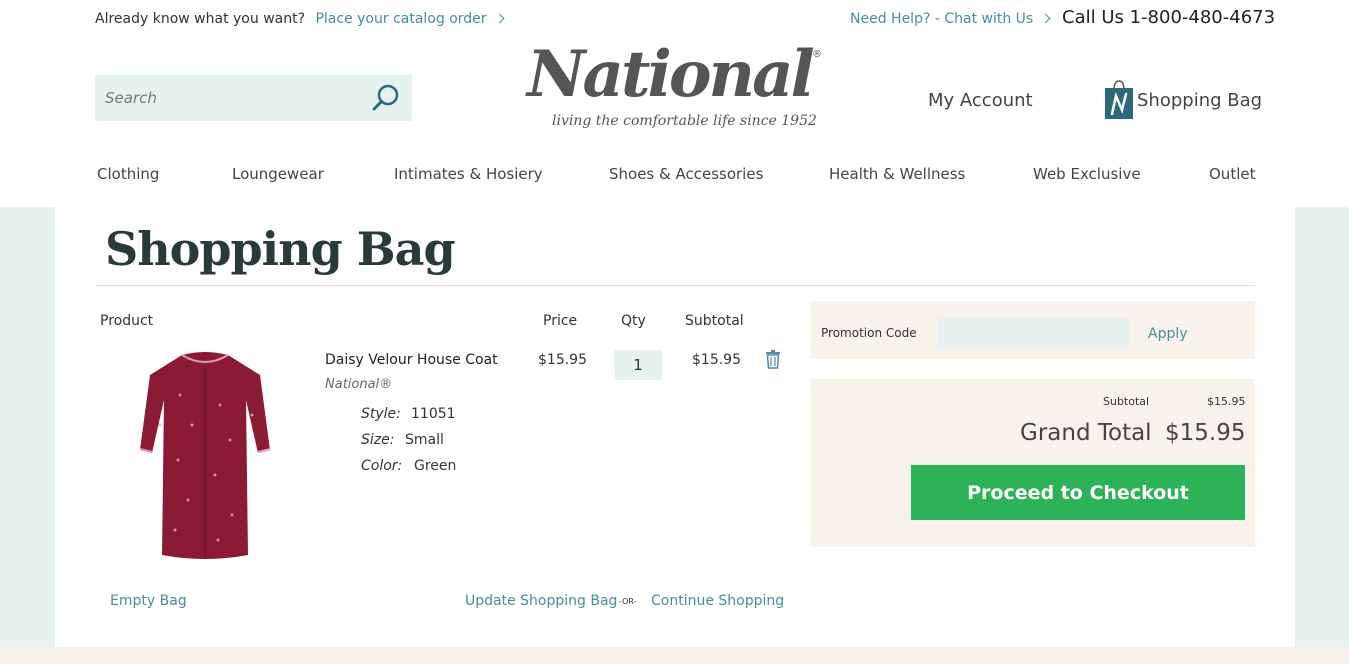 Image resolution: width=1349 pixels, height=664 pixels. I want to click on style-value: 11051, so click(433, 414).